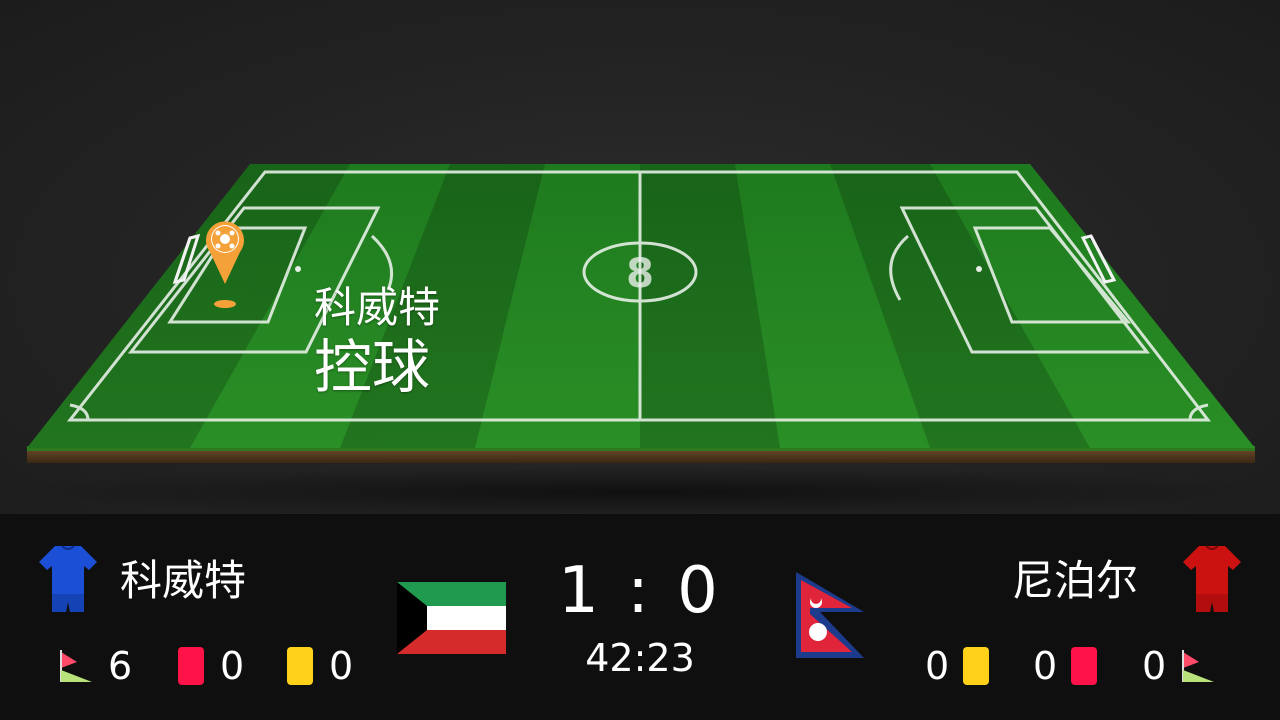 Image resolution: width=1280 pixels, height=720 pixels. What do you see at coordinates (640, 658) in the screenshot?
I see `match-clock: 42:23` at bounding box center [640, 658].